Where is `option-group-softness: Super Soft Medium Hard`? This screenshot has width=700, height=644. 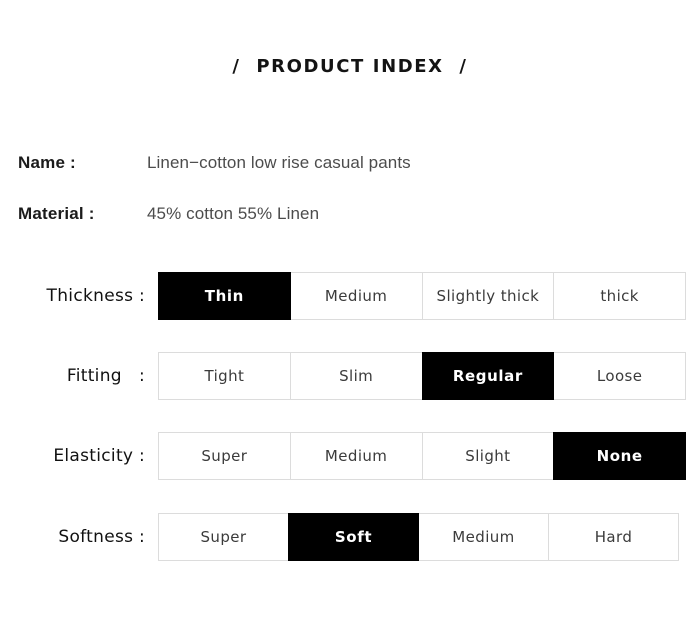
option-group-softness: Super Soft Medium Hard is located at coordinates (418, 537).